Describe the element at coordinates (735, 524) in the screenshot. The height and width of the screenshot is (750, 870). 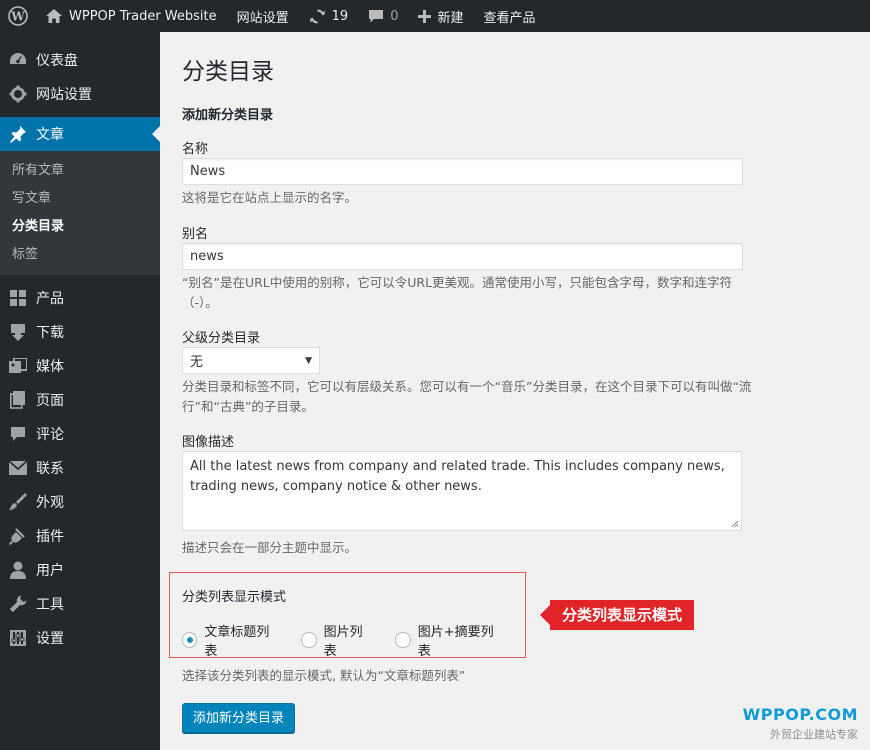
I see `resize-grip-icon` at that location.